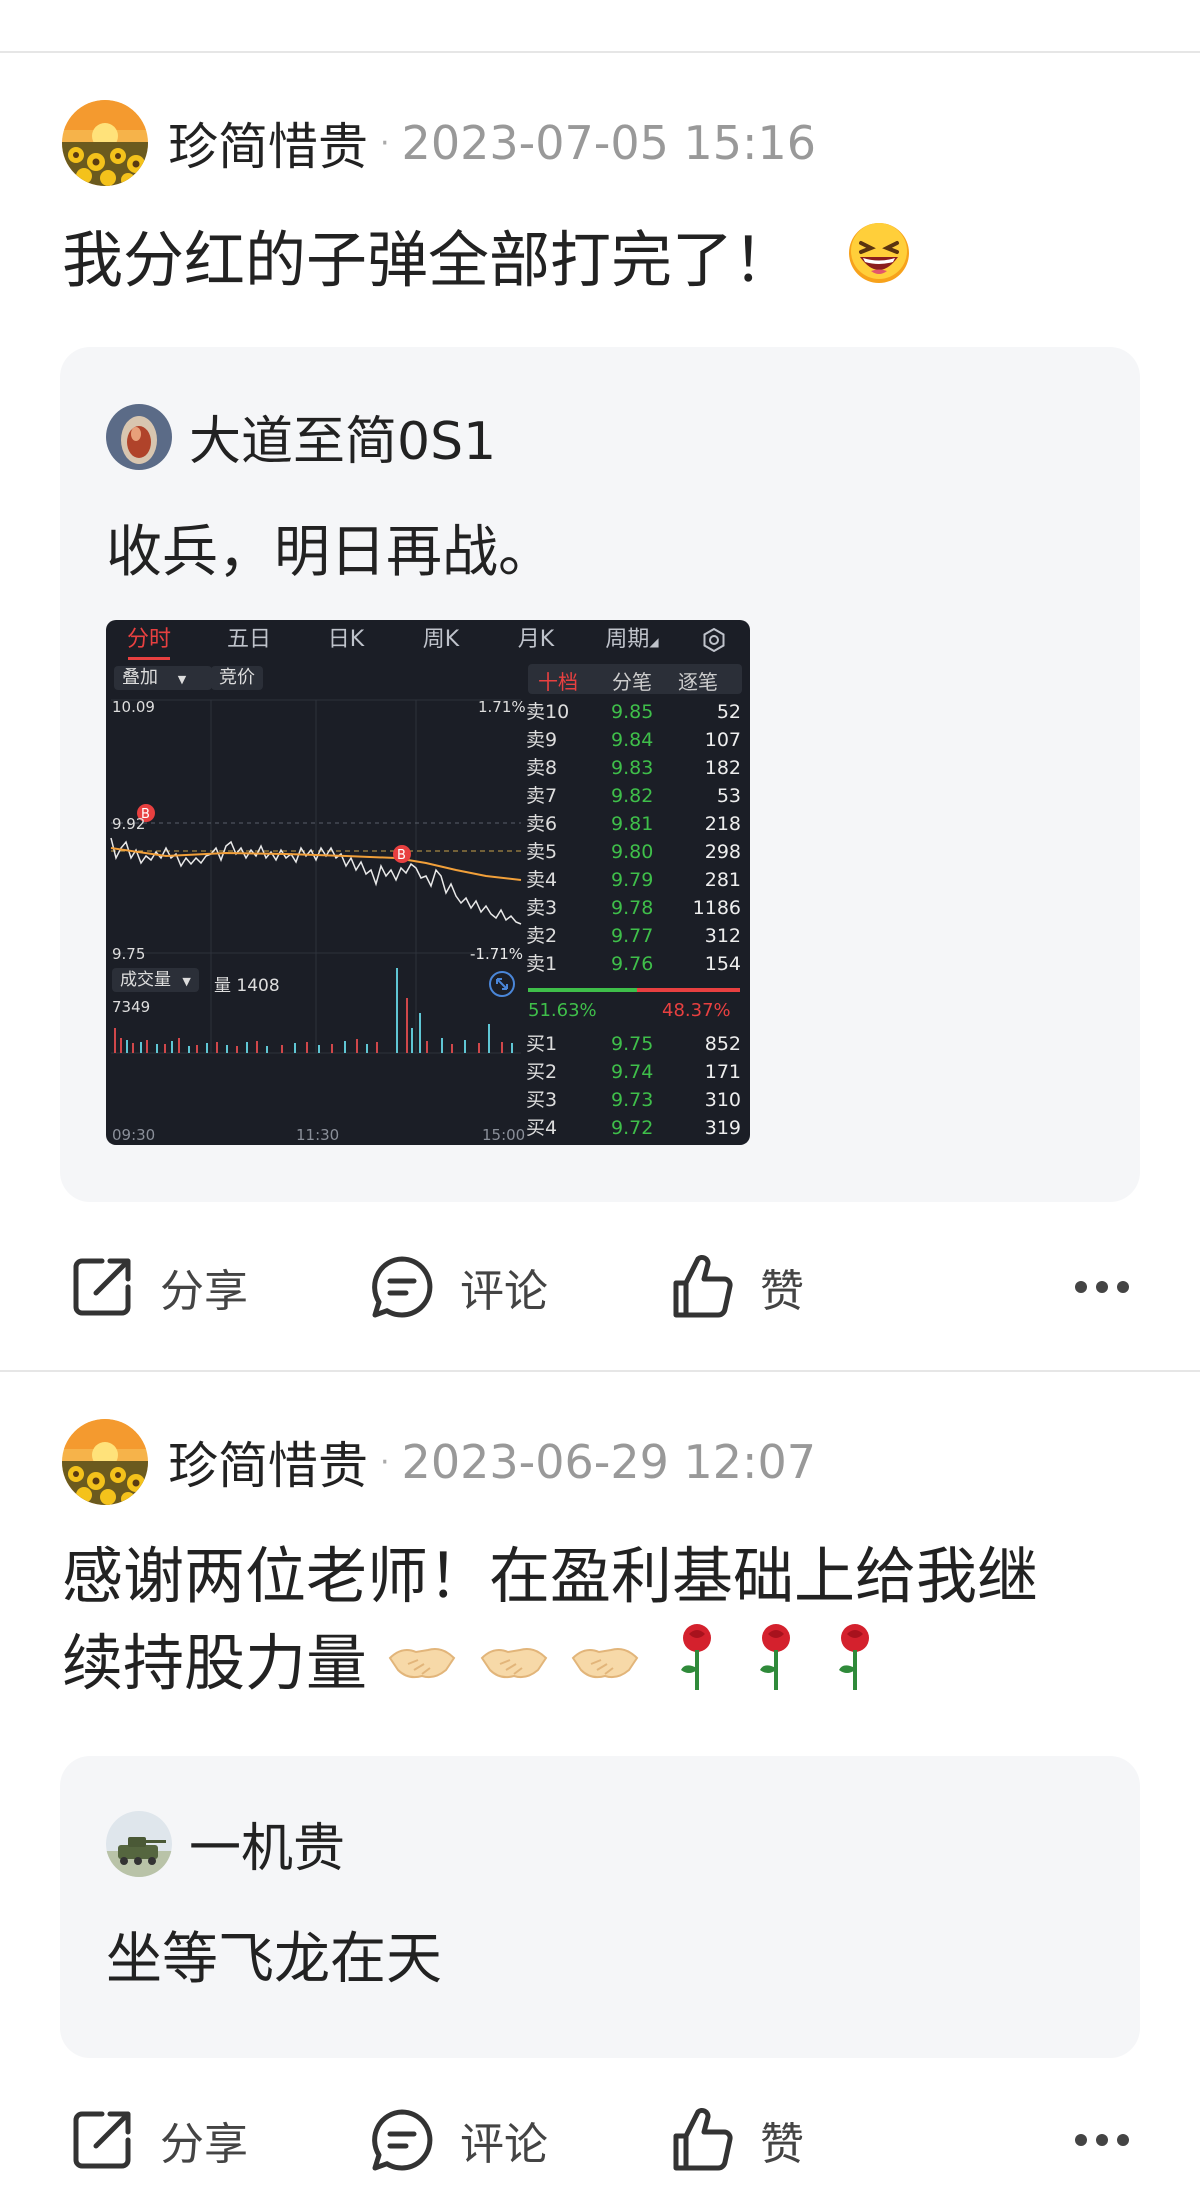 The height and width of the screenshot is (2195, 1200). I want to click on pct-high-label: 1.71%, so click(502, 707).